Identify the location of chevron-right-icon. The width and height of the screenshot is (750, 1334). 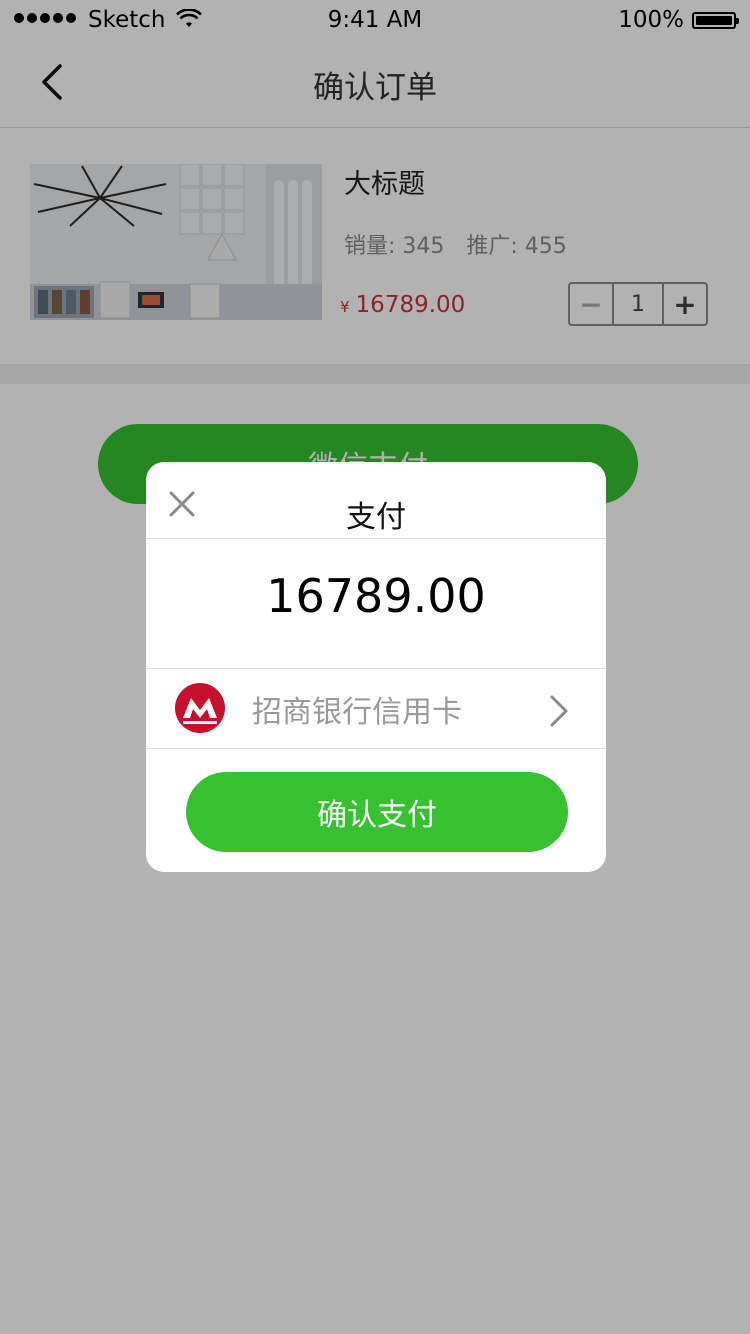
(559, 711).